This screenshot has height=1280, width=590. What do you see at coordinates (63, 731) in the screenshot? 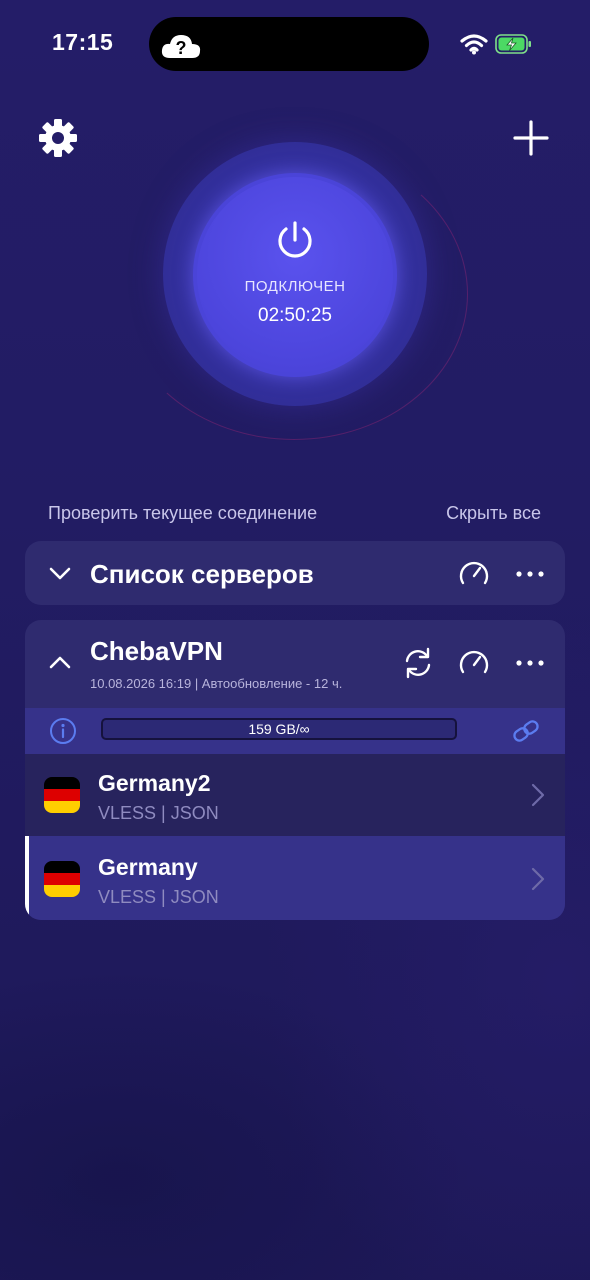
I see `info-icon` at bounding box center [63, 731].